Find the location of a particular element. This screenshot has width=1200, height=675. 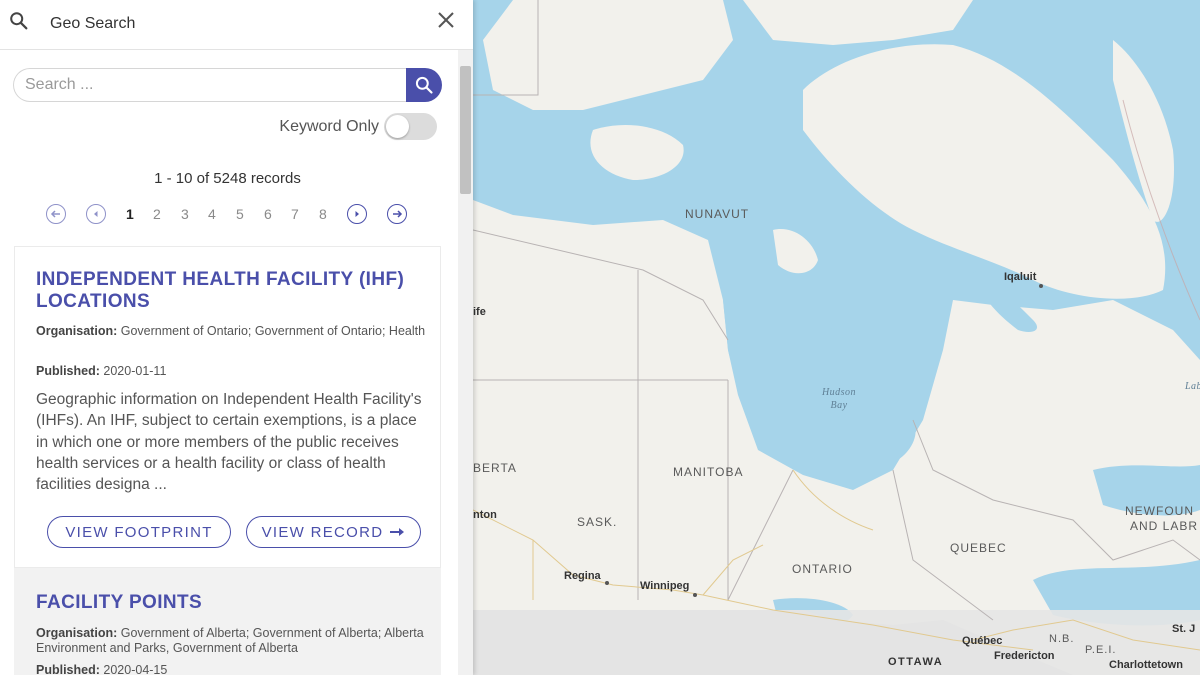

last-page-button is located at coordinates (397, 214).